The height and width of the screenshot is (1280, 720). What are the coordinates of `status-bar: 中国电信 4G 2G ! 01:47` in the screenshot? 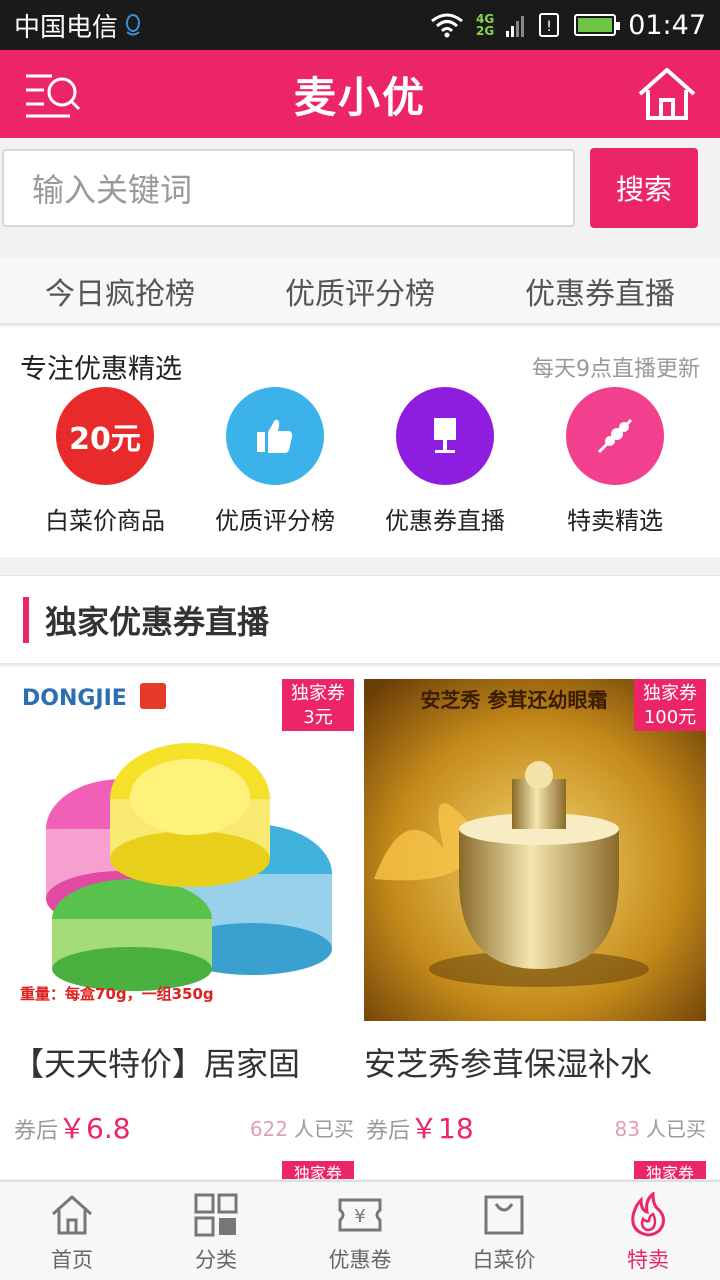 It's located at (360, 25).